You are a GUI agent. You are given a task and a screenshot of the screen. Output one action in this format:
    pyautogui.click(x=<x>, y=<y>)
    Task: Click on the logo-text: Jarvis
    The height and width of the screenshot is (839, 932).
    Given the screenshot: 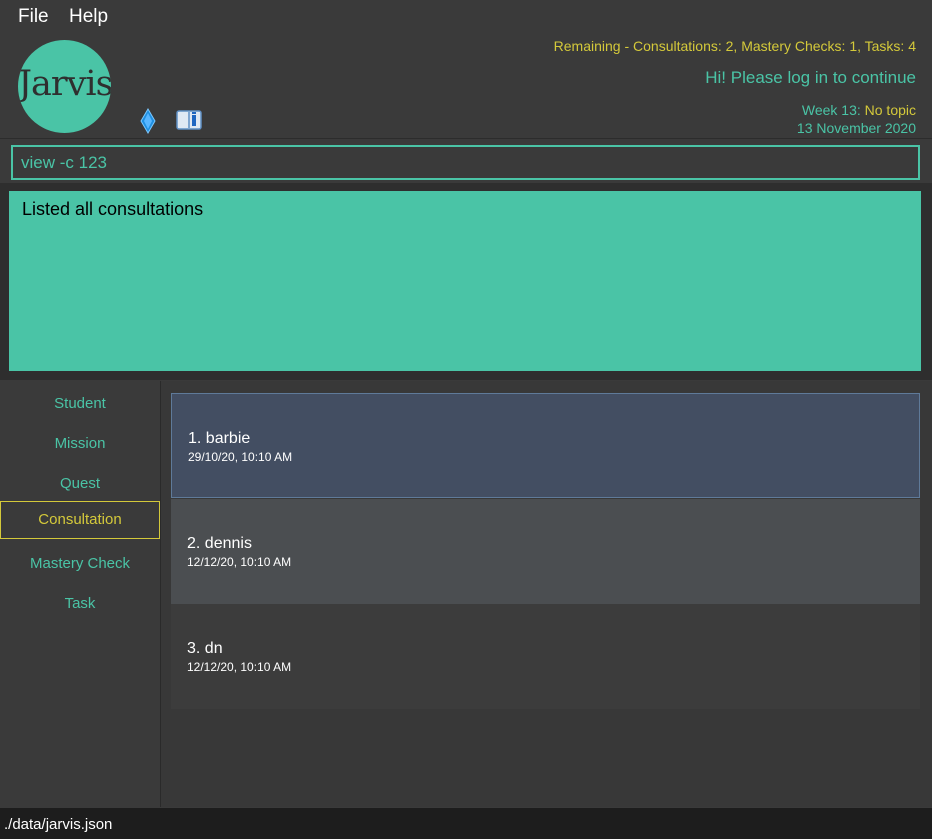 What is the action you would take?
    pyautogui.click(x=64, y=84)
    